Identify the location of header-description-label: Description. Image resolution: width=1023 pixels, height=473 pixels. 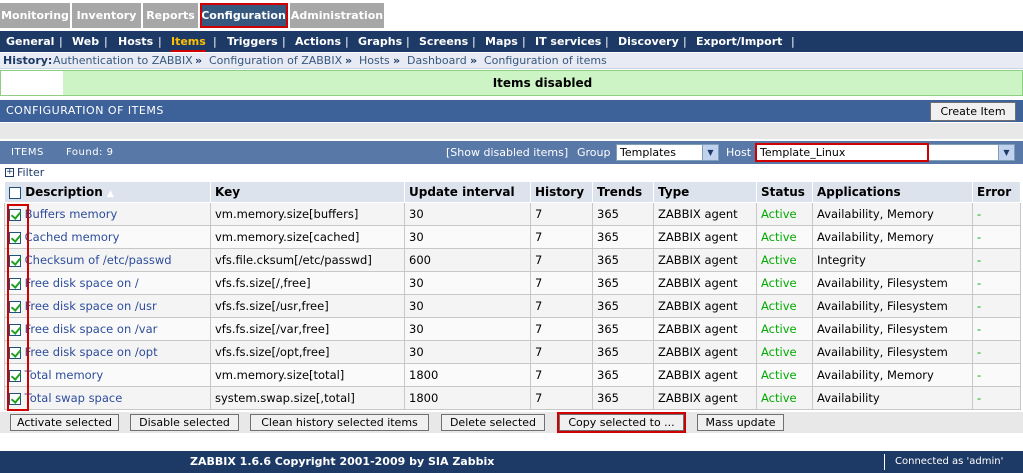
(64, 192).